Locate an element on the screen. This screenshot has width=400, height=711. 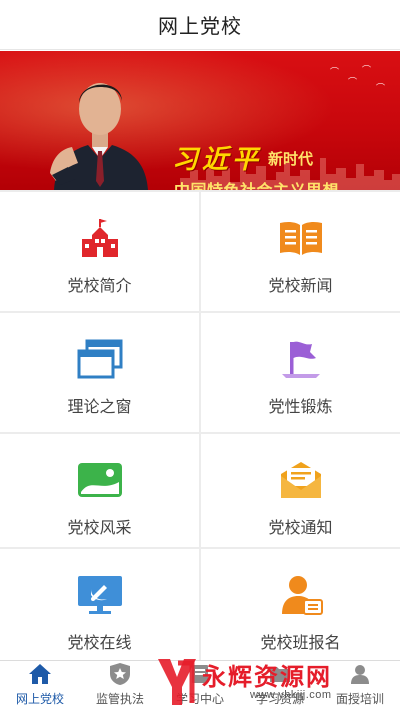
envelope-icon is located at coordinates (301, 480).